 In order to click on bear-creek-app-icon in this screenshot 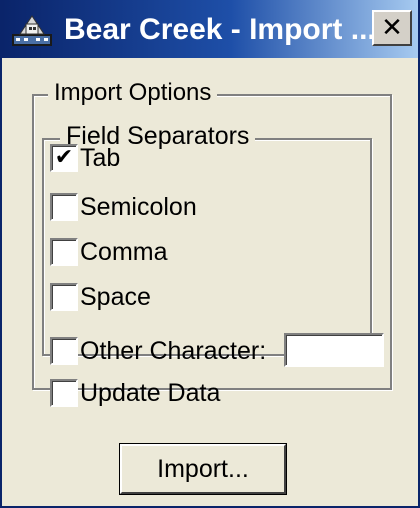, I will do `click(32, 30)`.